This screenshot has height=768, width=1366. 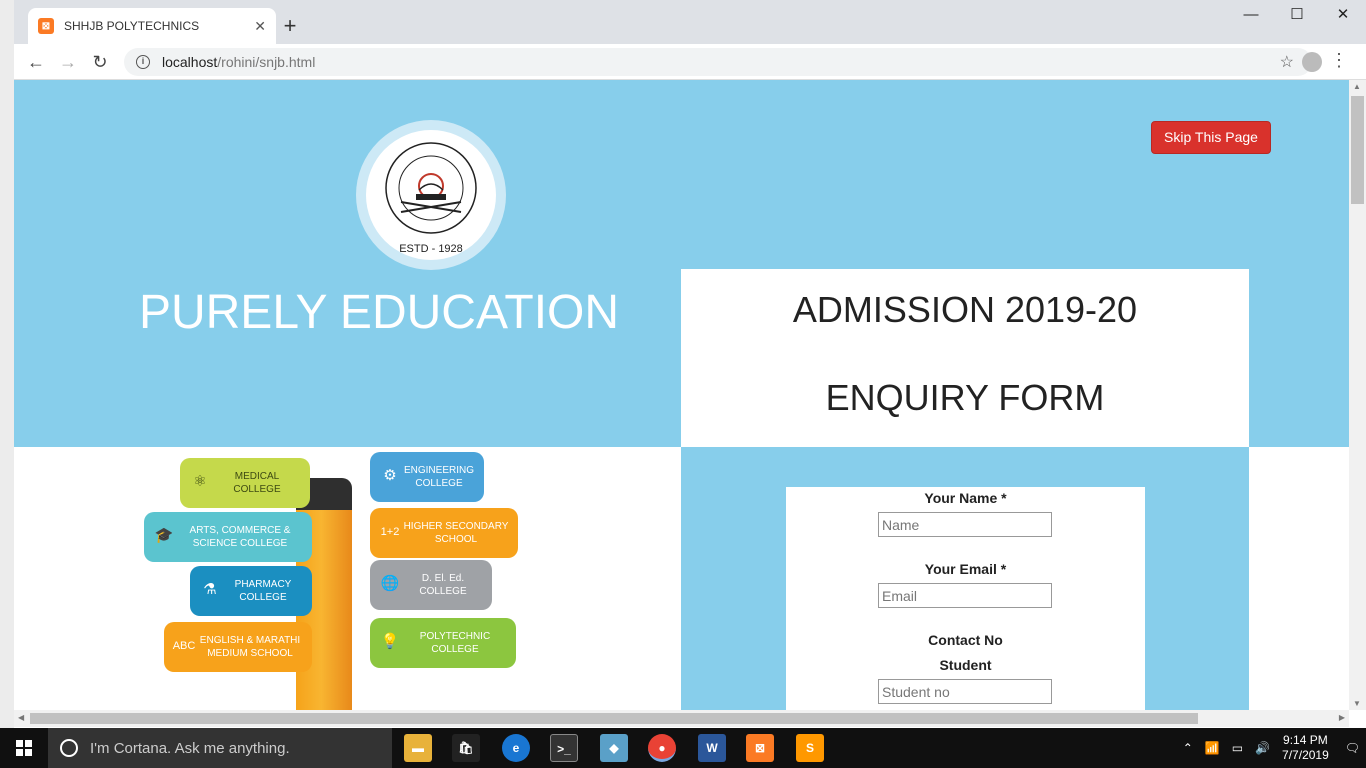 I want to click on email-label: Your Email *, so click(x=965, y=569).